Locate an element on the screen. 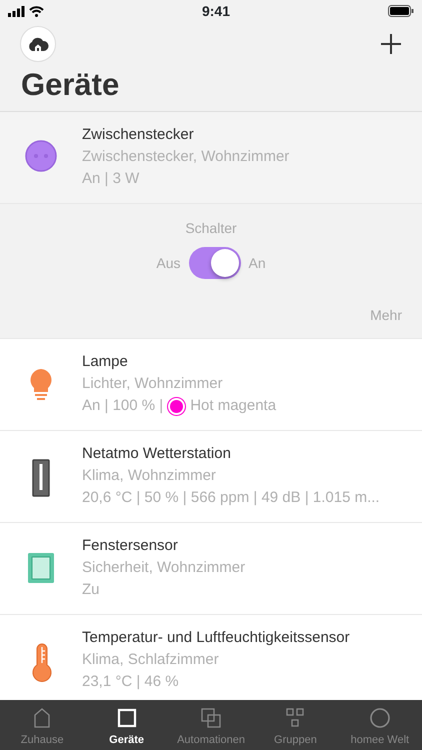  color-name: Hot magenta is located at coordinates (233, 406).